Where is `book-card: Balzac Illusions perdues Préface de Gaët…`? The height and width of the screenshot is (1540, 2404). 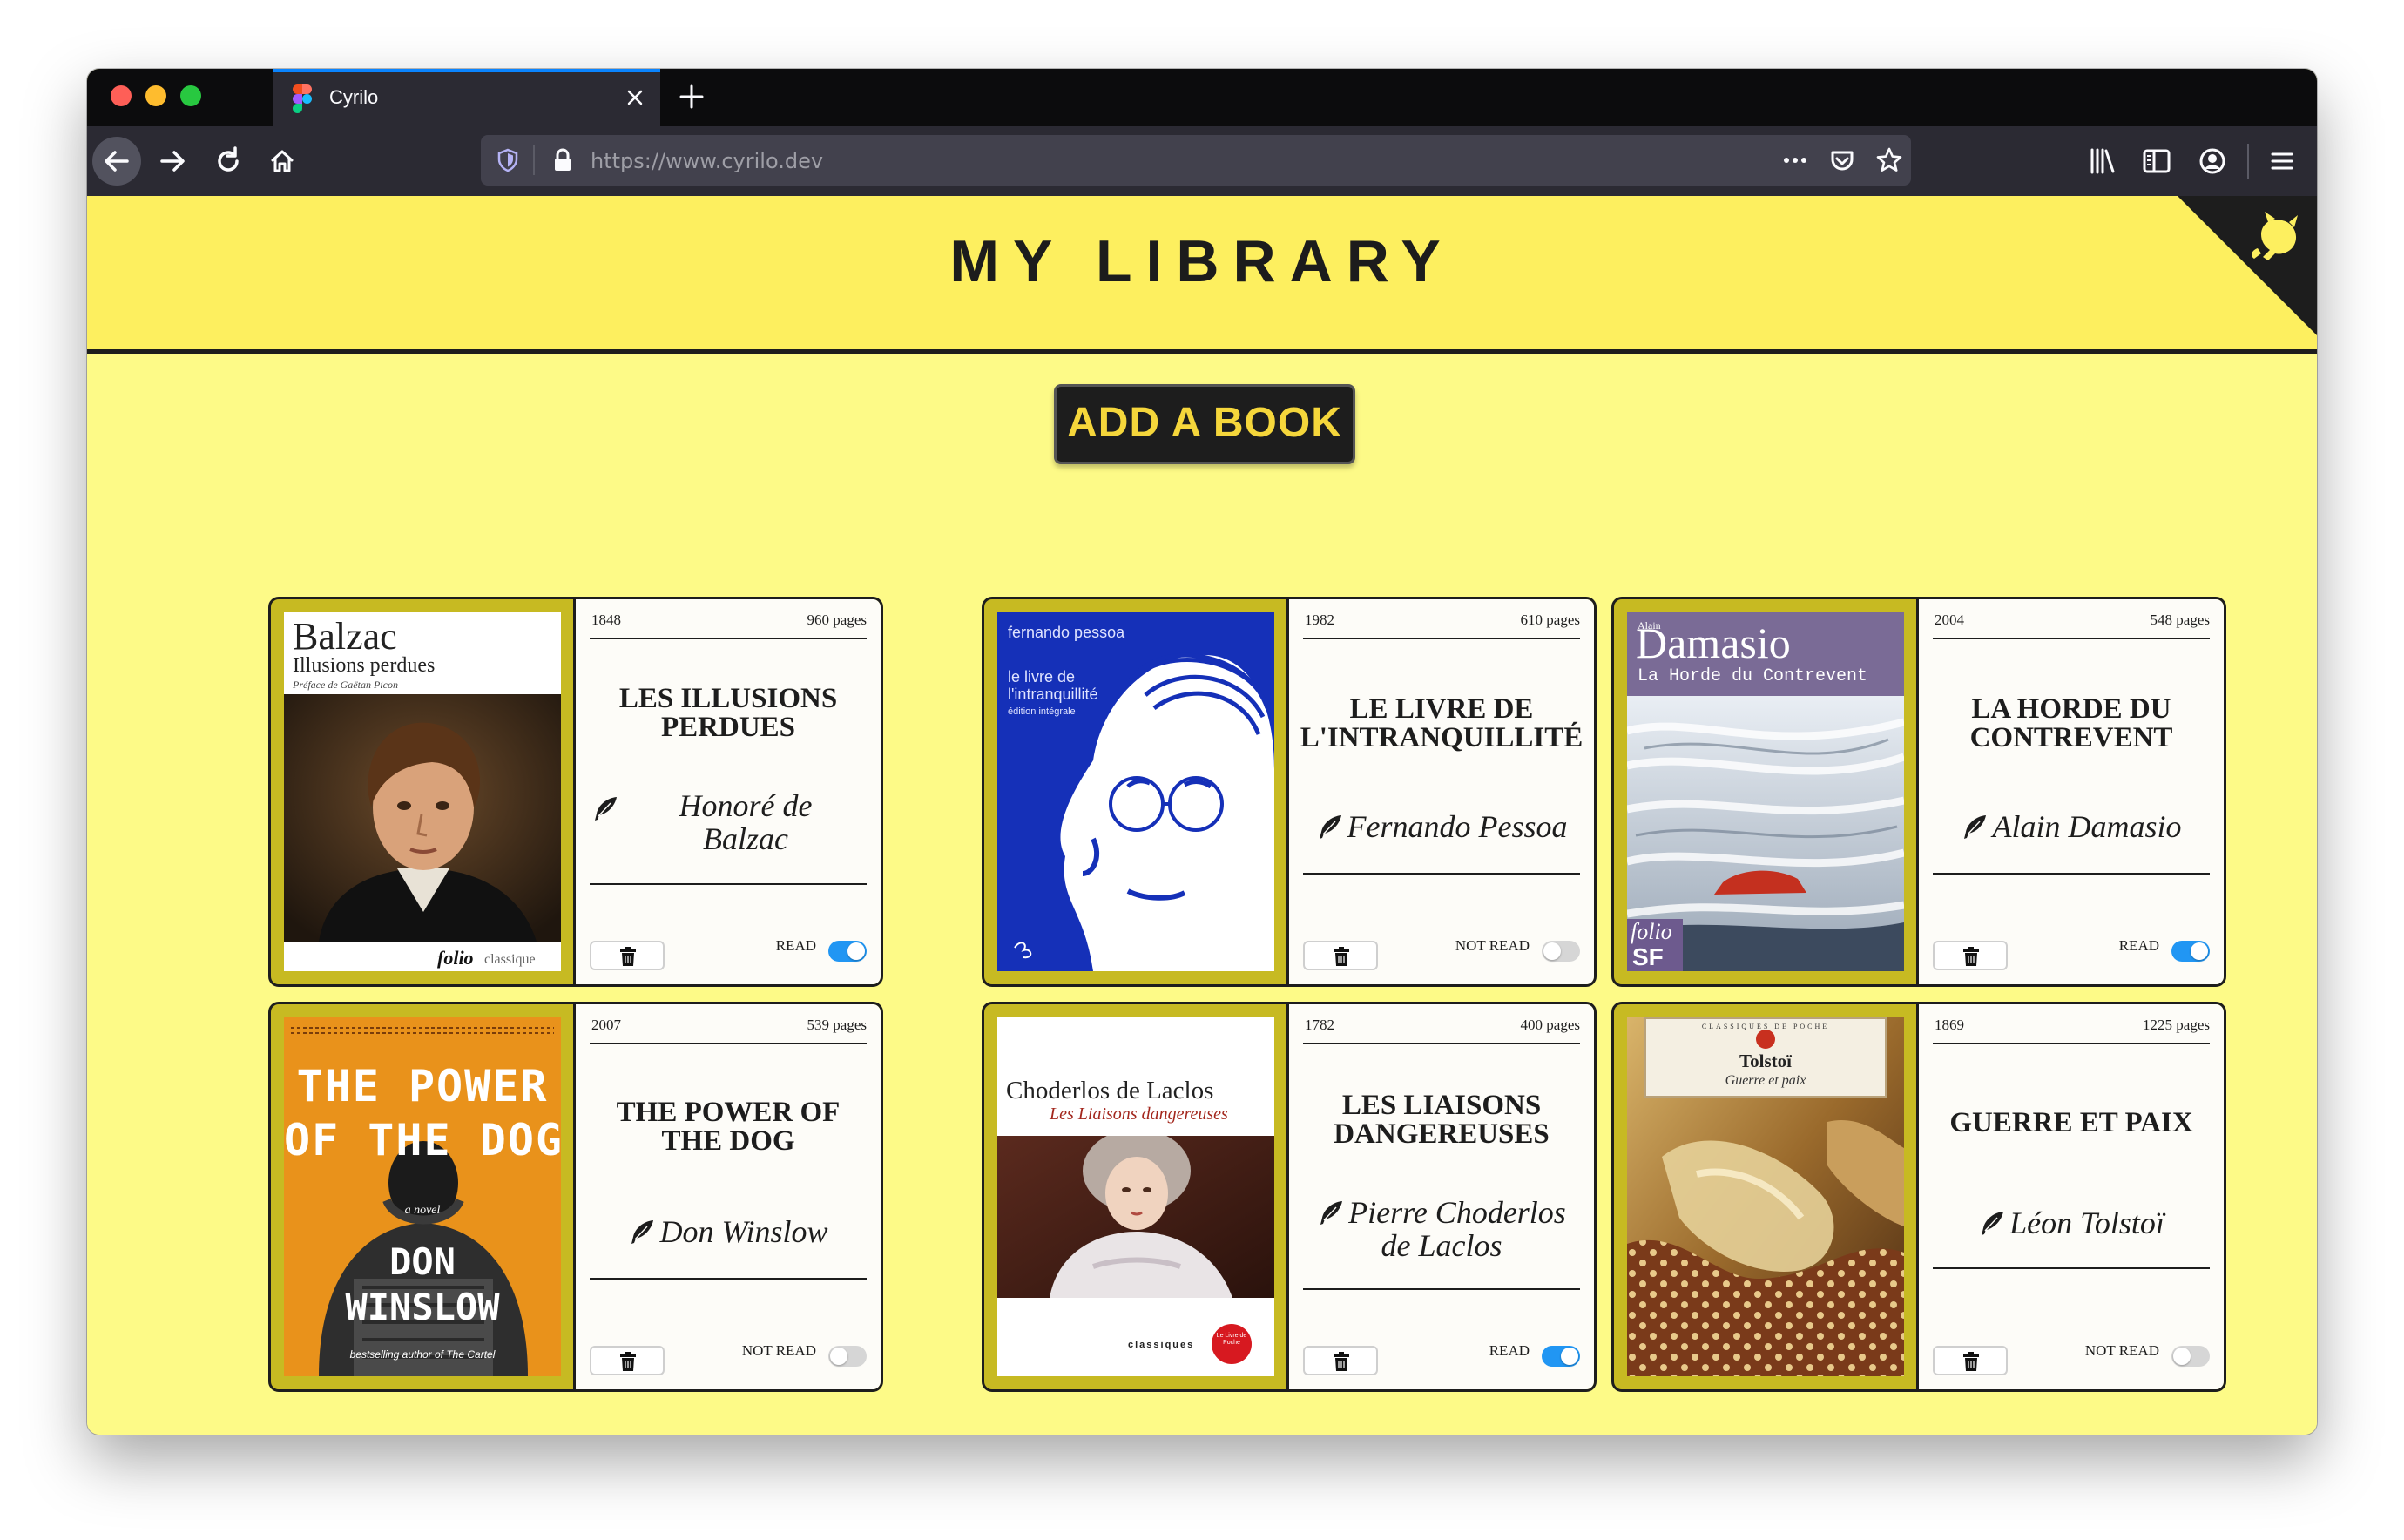
book-card: Balzac Illusions perdues Préface de Gaët… is located at coordinates (576, 792).